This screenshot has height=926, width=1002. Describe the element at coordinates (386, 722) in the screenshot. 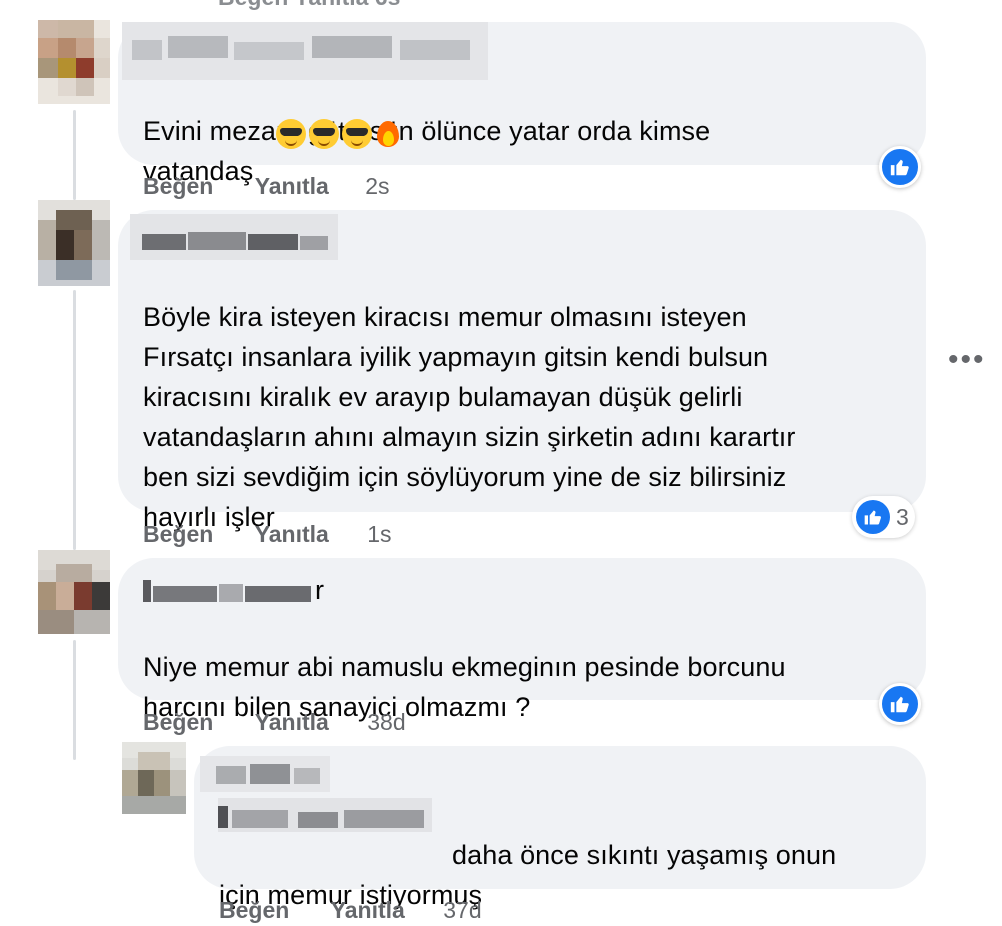

I see `timestamp: 38d` at that location.